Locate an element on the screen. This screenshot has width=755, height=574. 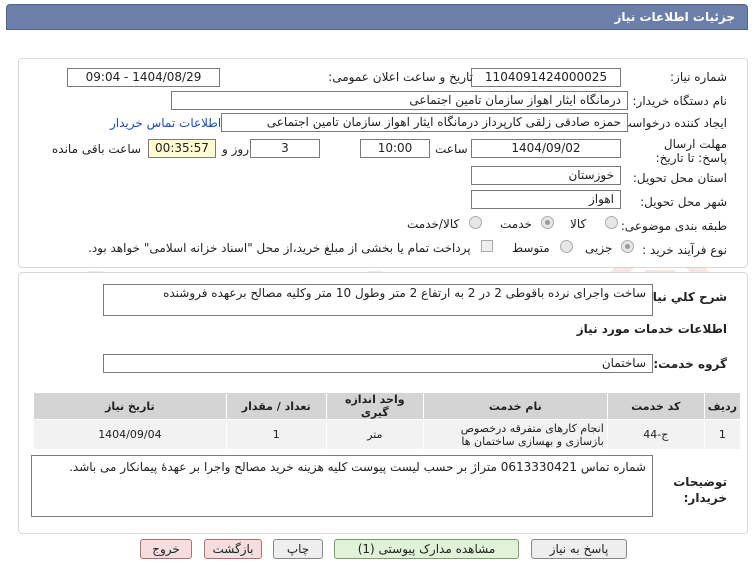
category-radio-goods-service is located at coordinates (475, 222).